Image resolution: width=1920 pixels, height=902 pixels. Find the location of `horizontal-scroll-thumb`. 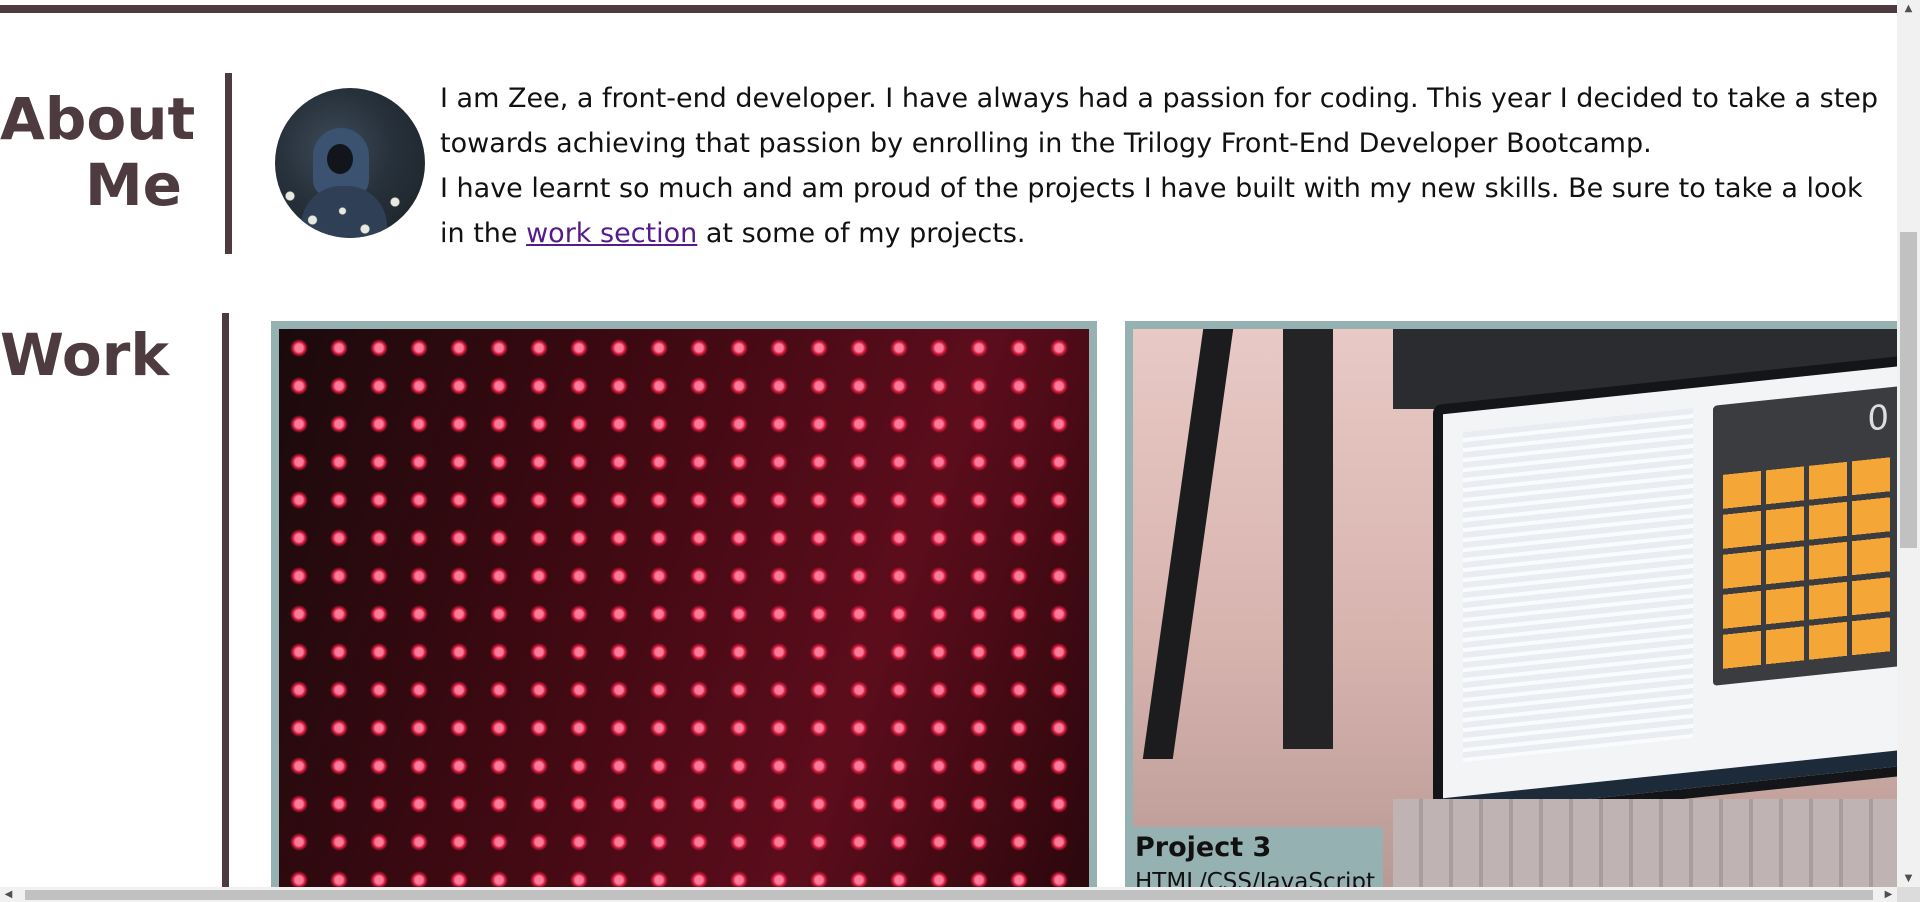

horizontal-scroll-thumb is located at coordinates (949, 895).